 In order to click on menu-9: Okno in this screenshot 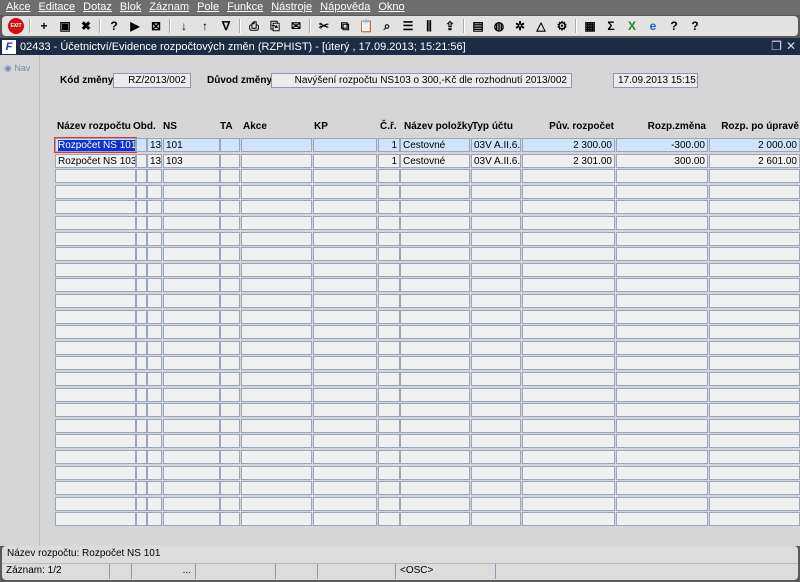, I will do `click(391, 7)`.